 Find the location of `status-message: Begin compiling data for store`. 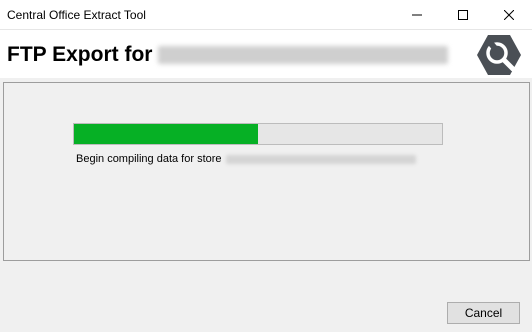

status-message: Begin compiling data for store is located at coordinates (246, 159).